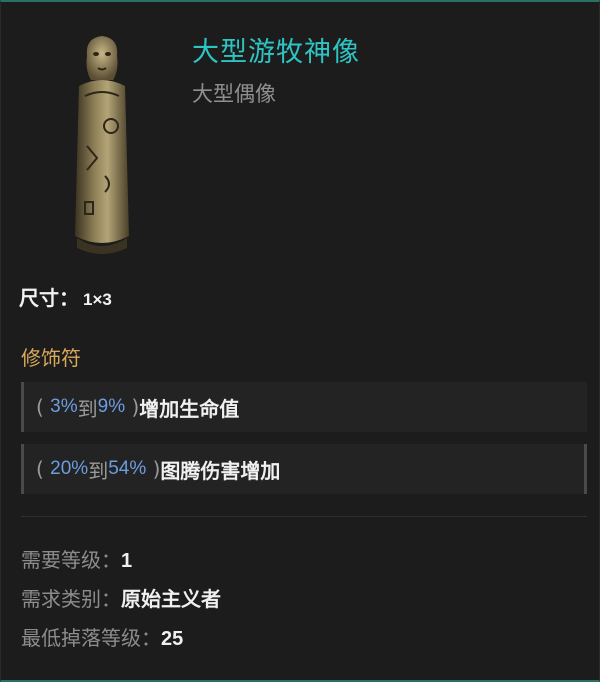 This screenshot has width=600, height=682. I want to click on modifier-stat: 增加生命值, so click(189, 408).